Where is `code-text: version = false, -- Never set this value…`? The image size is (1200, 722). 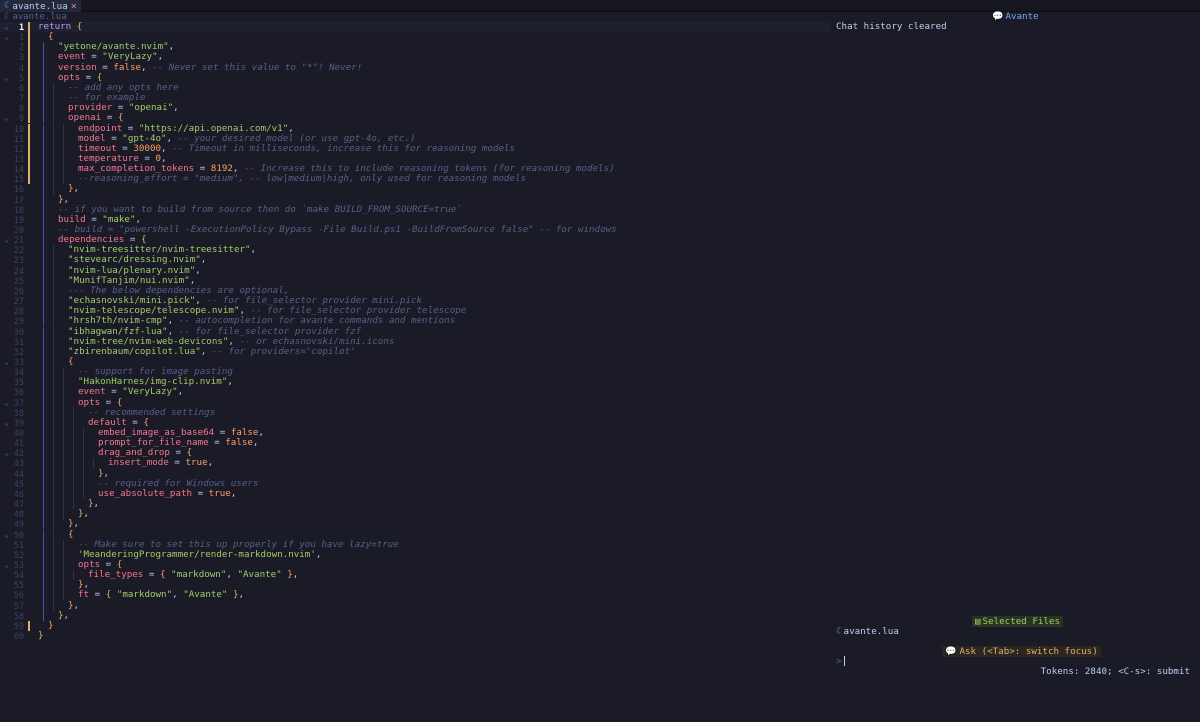 code-text: version = false, -- Never set this value… is located at coordinates (210, 67).